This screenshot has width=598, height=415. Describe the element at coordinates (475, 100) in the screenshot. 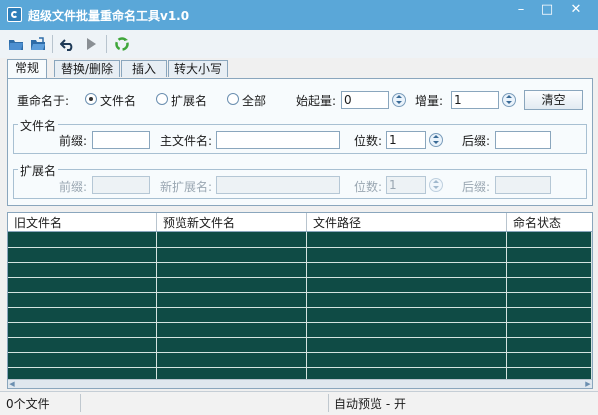

I see `increment-input: 1` at that location.